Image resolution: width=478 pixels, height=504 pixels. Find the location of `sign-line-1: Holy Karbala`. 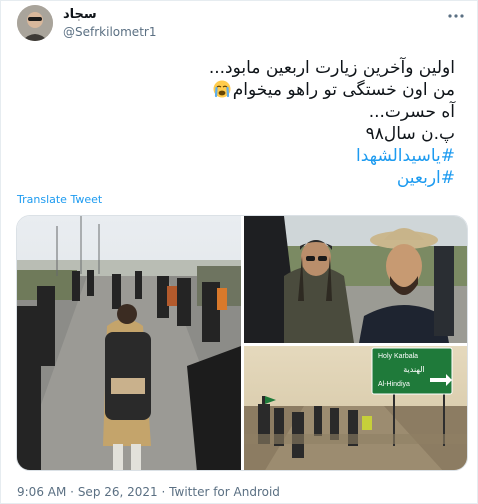

sign-line-1: Holy Karbala is located at coordinates (398, 356).